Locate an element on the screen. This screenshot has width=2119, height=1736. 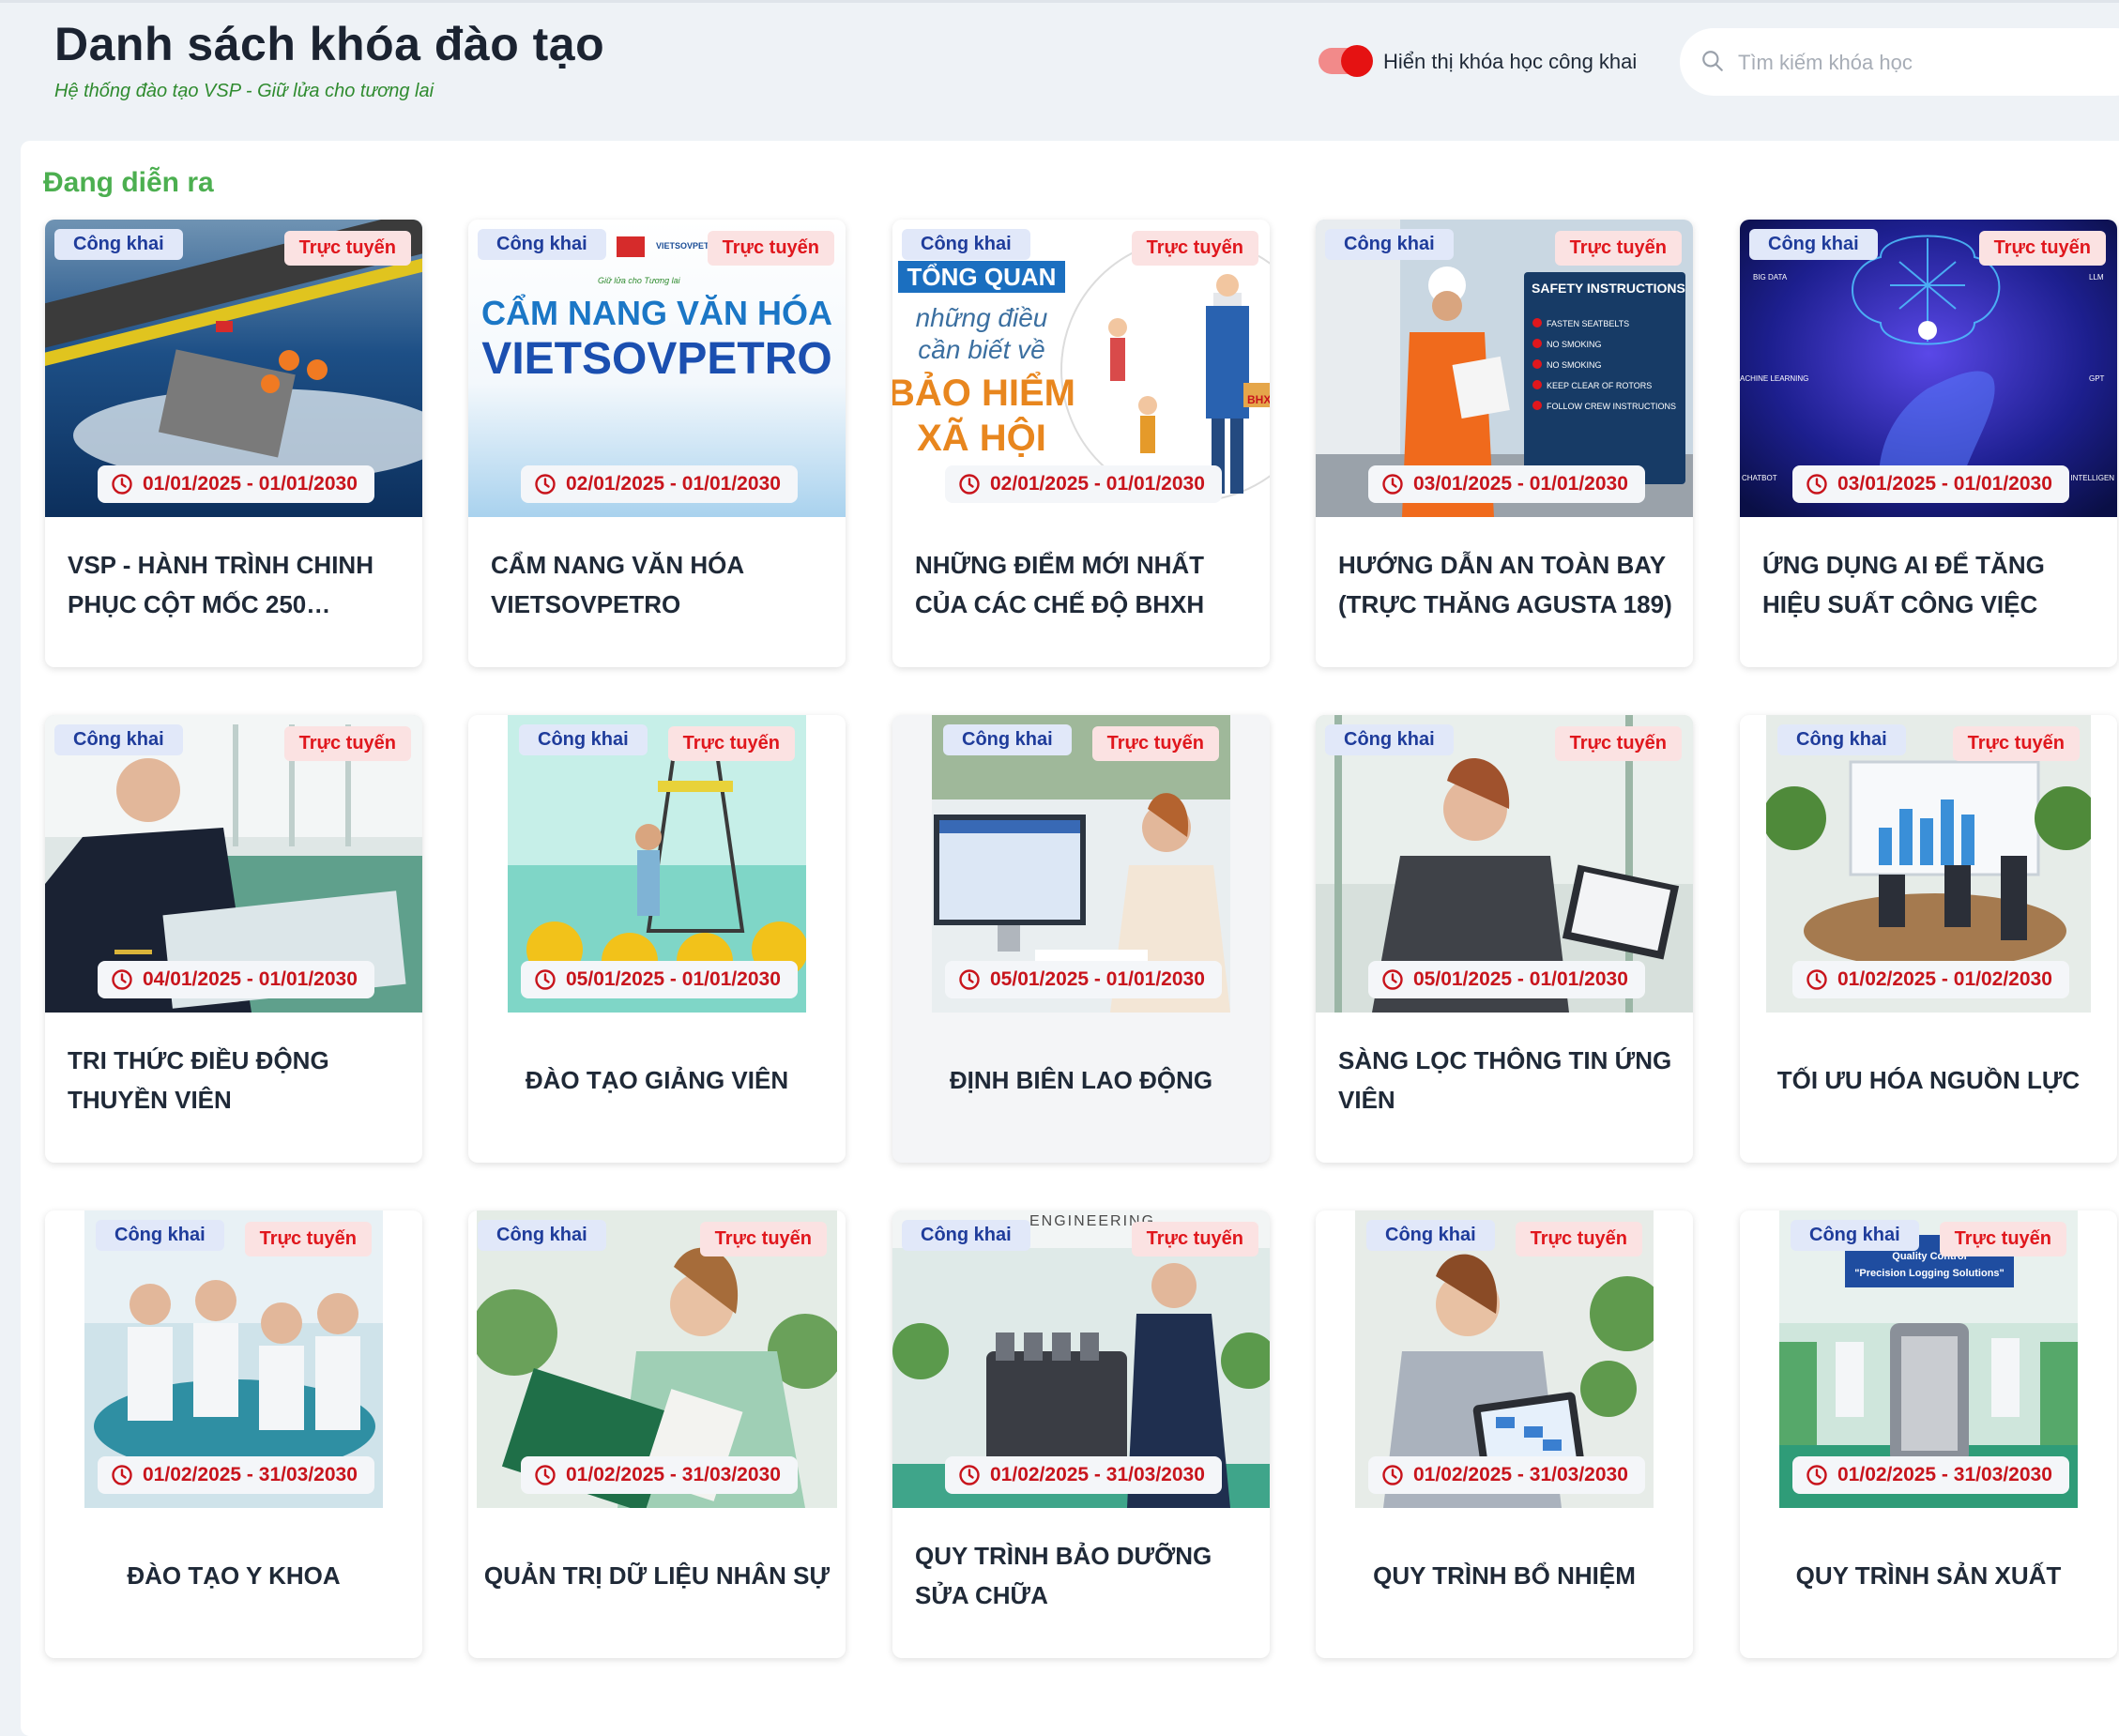
search-box is located at coordinates (1899, 62).